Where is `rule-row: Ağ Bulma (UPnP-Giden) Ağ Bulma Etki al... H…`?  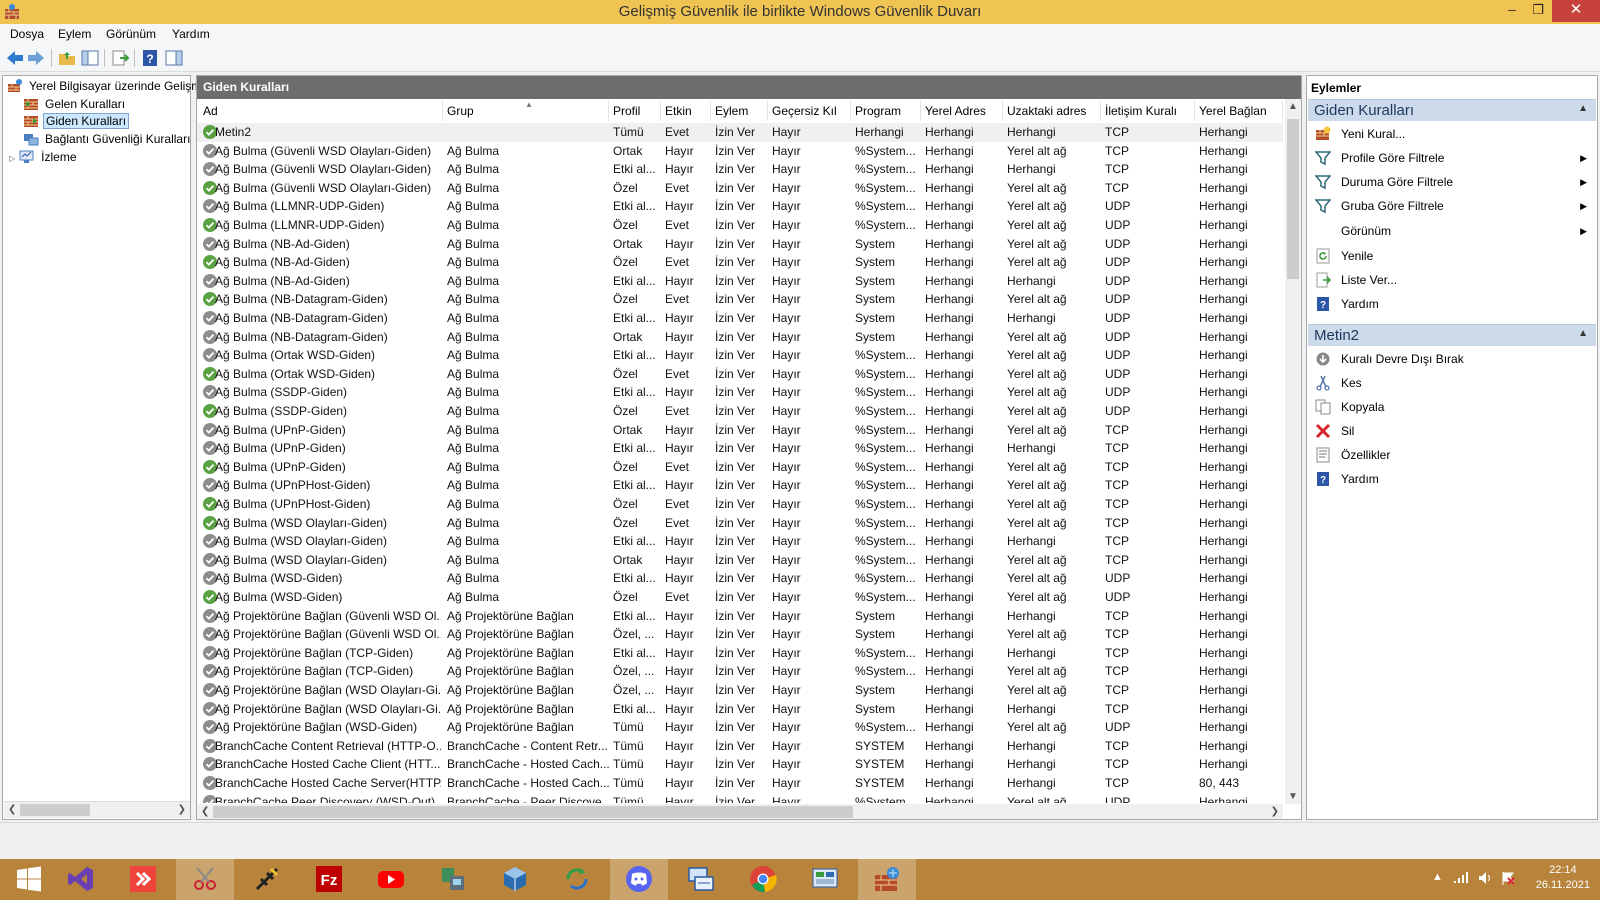
rule-row: Ağ Bulma (UPnP-Giden) Ağ Bulma Etki al... H… is located at coordinates (740, 448).